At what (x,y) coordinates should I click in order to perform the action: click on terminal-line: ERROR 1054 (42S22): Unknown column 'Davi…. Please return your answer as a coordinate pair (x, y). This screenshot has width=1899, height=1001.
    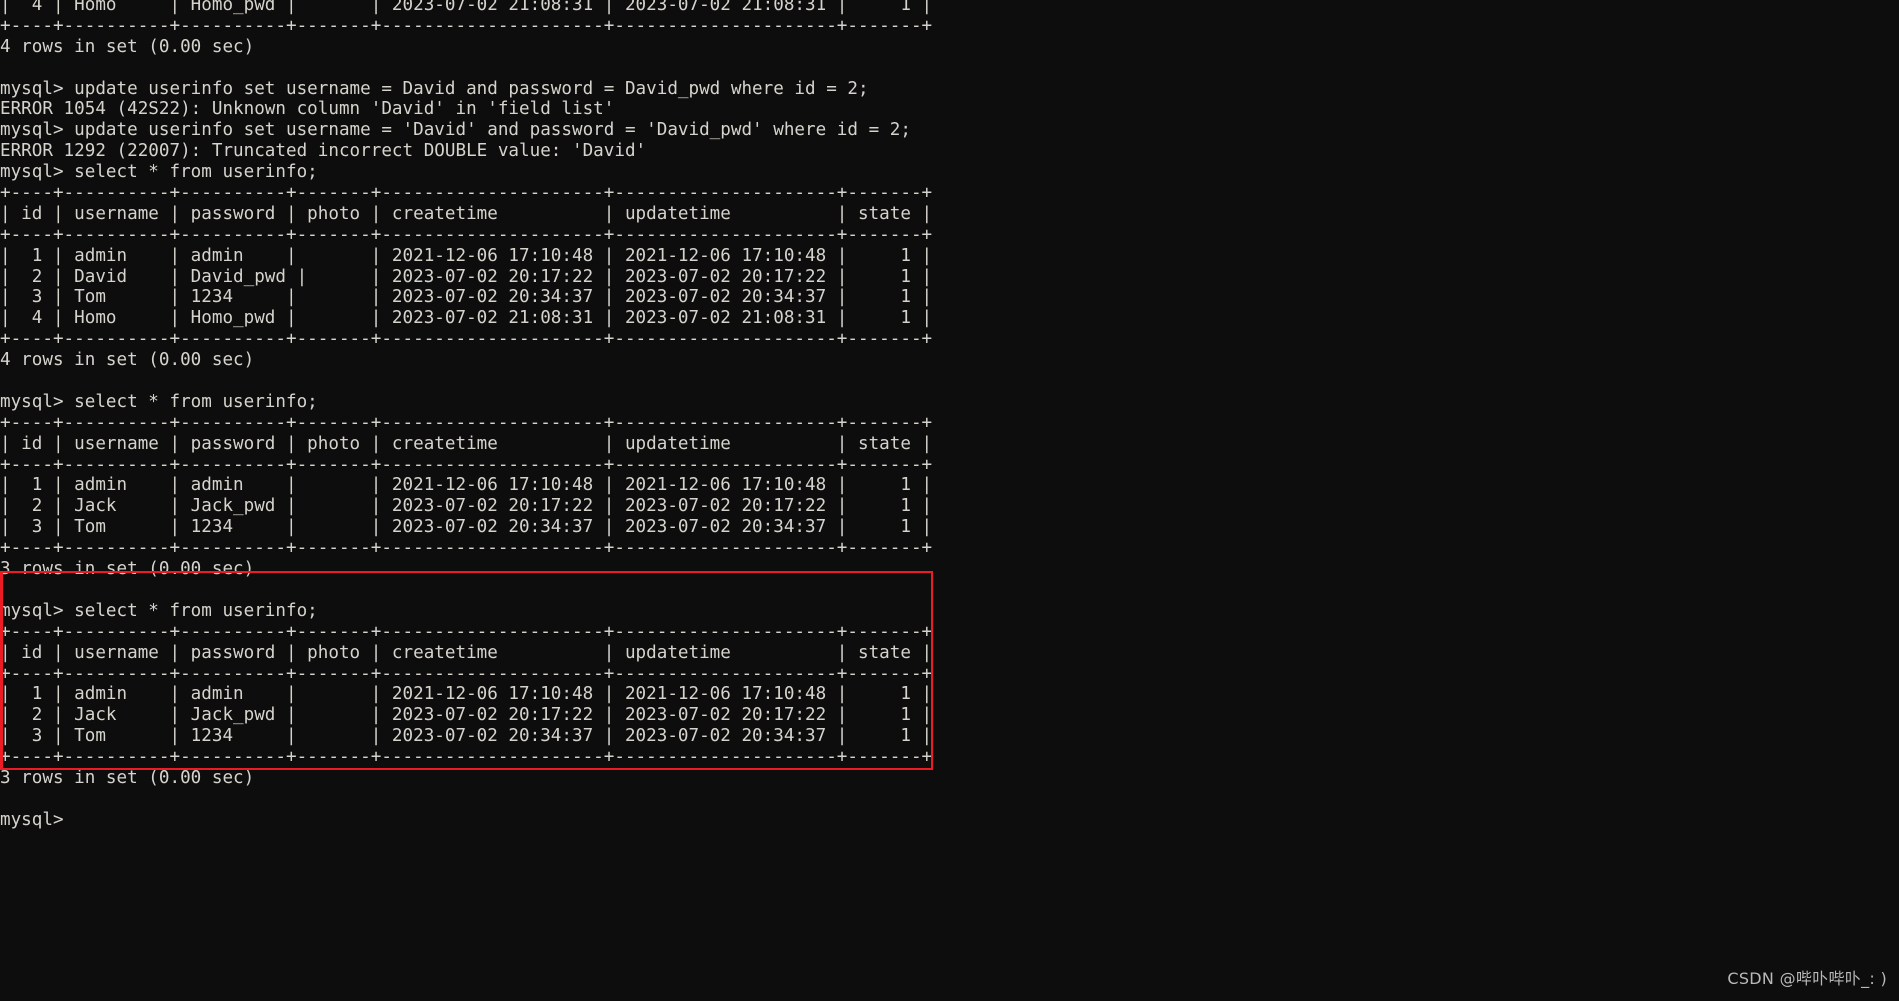
    Looking at the image, I should click on (307, 109).